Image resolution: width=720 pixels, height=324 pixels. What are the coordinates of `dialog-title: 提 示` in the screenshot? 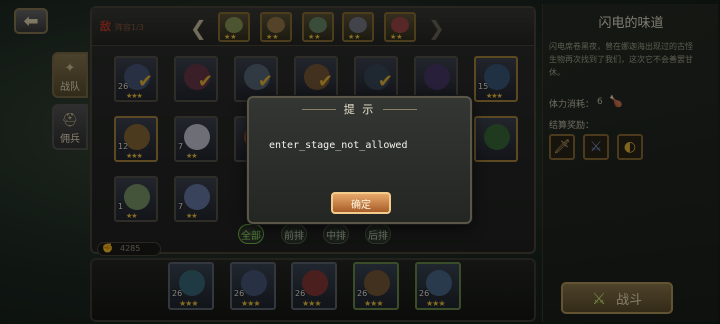 It's located at (359, 109).